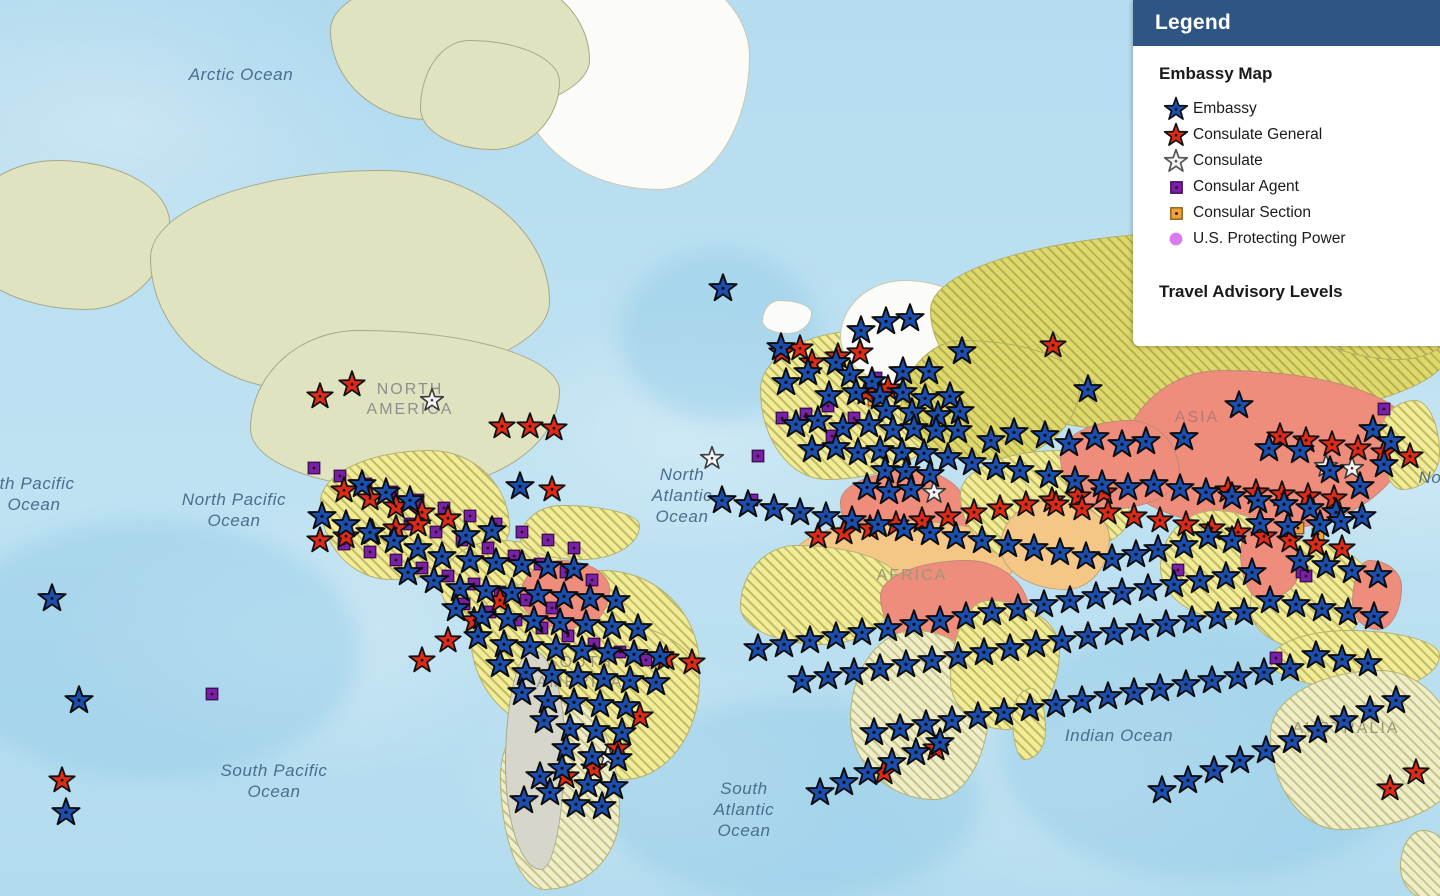  Describe the element at coordinates (1299, 109) in the screenshot. I see `legend-item-blue-star: Embassy` at that location.